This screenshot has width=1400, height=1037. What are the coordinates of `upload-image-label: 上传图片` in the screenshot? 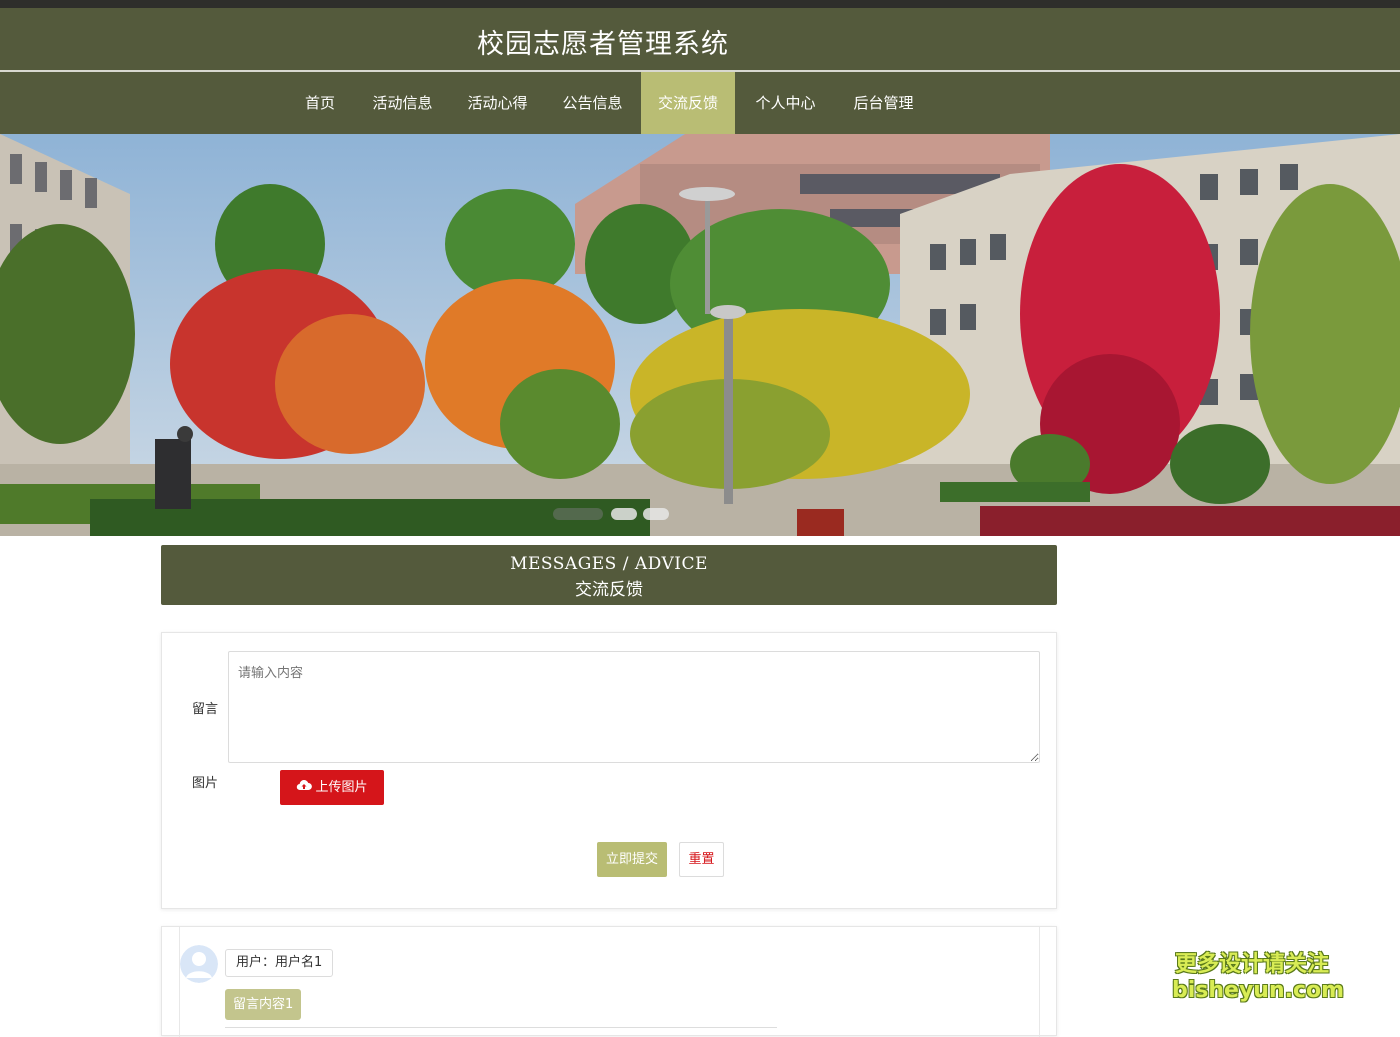 It's located at (341, 787).